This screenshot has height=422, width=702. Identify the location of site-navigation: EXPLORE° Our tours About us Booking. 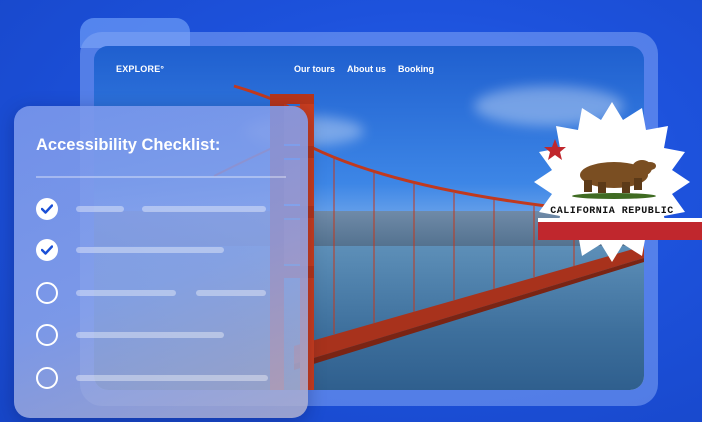
(369, 70).